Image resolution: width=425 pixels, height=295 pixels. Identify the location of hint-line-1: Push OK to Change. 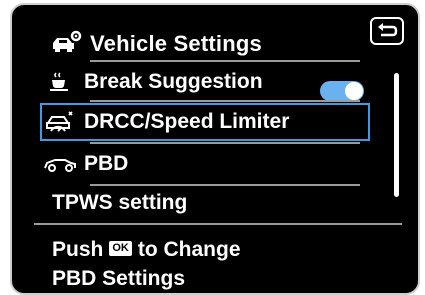
(146, 249).